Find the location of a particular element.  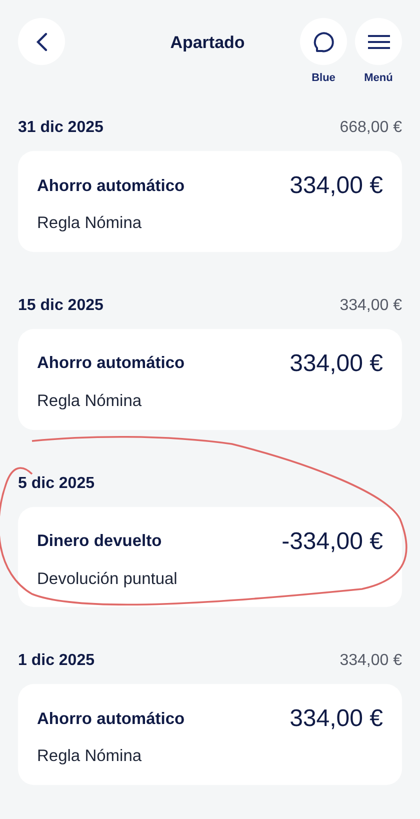

back-button is located at coordinates (41, 41).